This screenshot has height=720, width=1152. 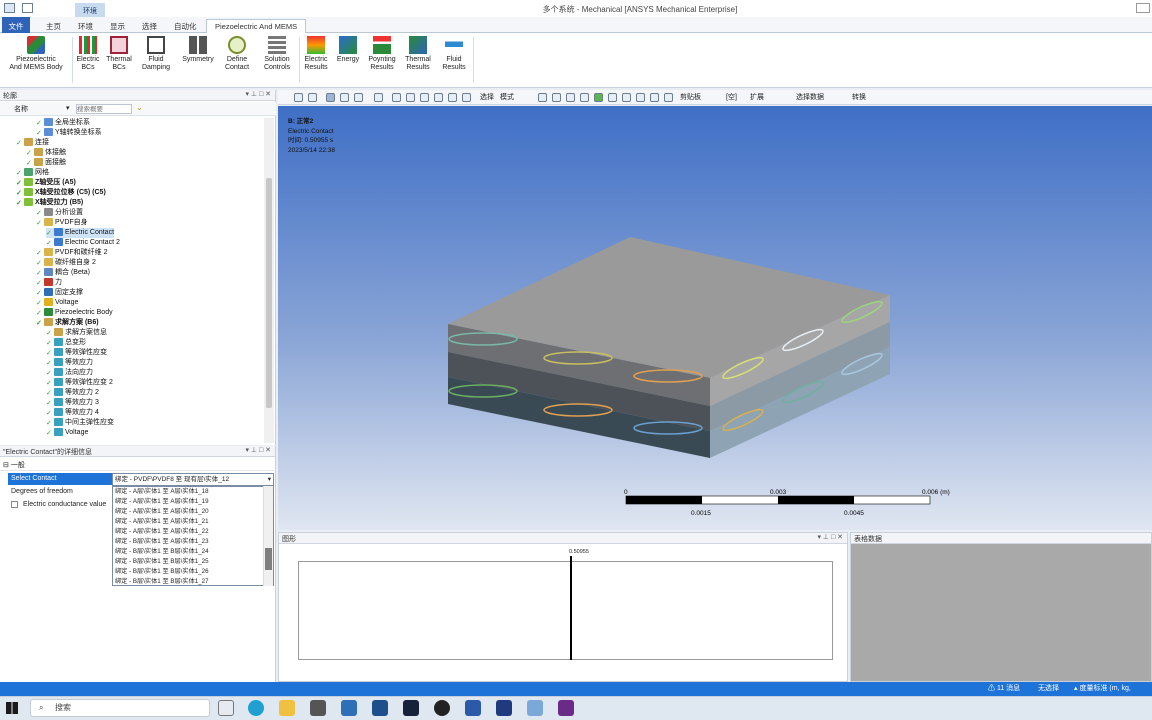 I want to click on select-contact-row: Select Contact, so click(x=60, y=479).